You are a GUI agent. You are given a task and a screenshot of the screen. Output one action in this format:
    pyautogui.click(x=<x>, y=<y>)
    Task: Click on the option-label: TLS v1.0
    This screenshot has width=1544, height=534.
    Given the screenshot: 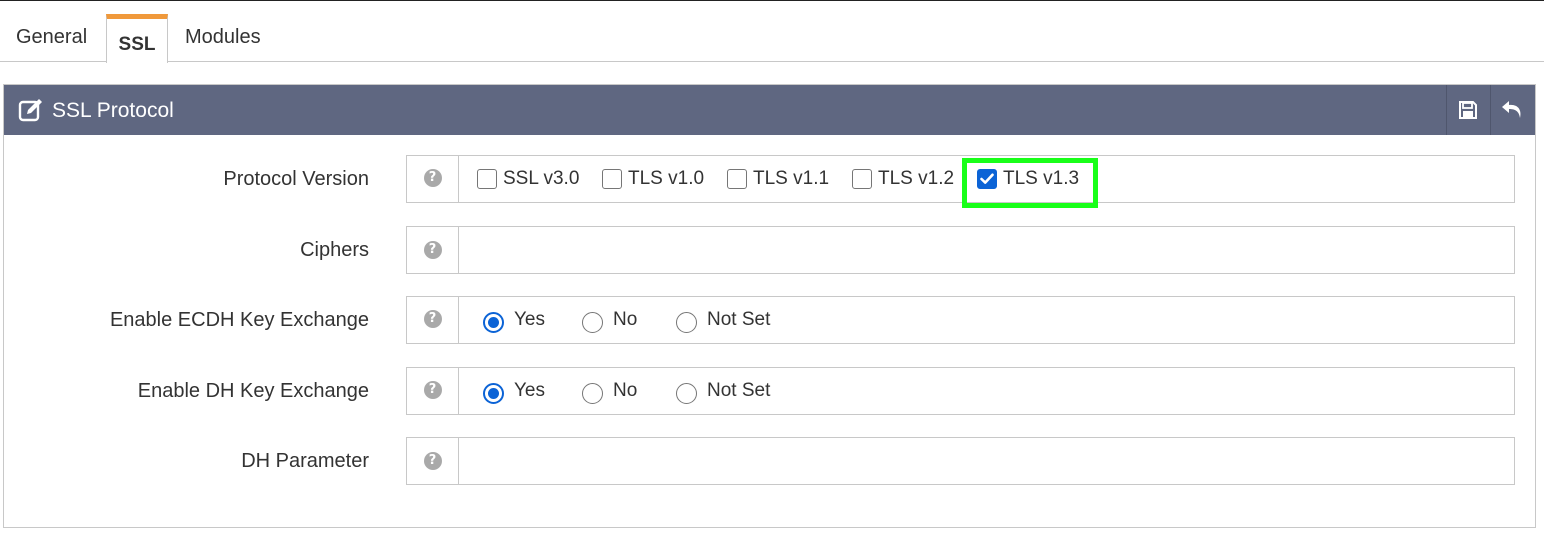 What is the action you would take?
    pyautogui.click(x=666, y=178)
    